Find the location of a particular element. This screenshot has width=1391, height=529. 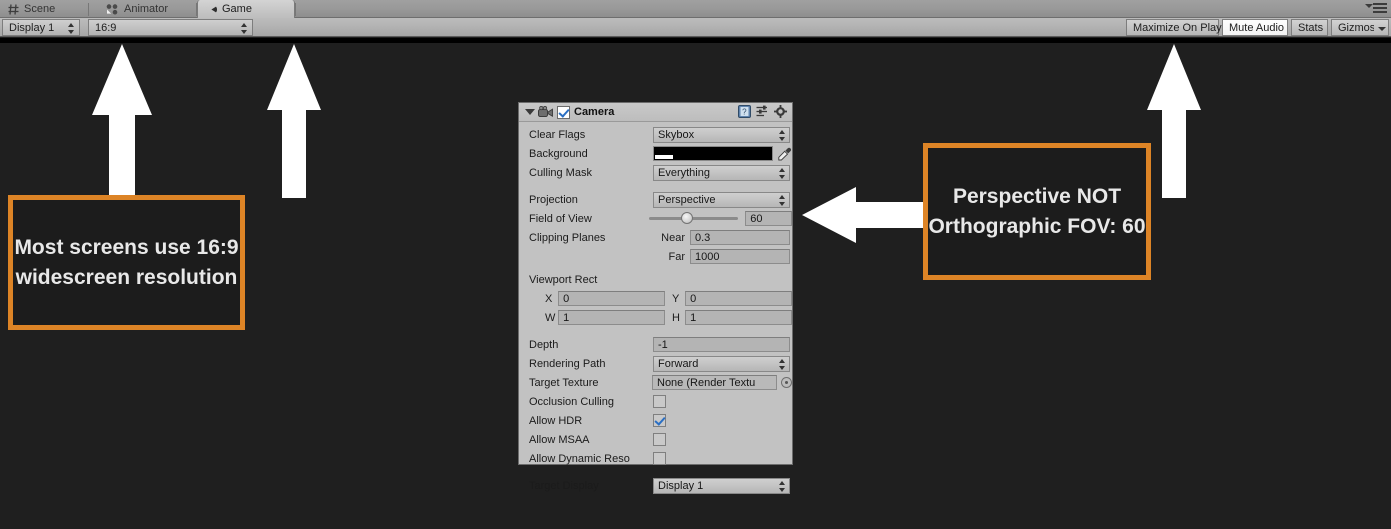

row-target-display: Target Display Display 1 is located at coordinates (655, 485).